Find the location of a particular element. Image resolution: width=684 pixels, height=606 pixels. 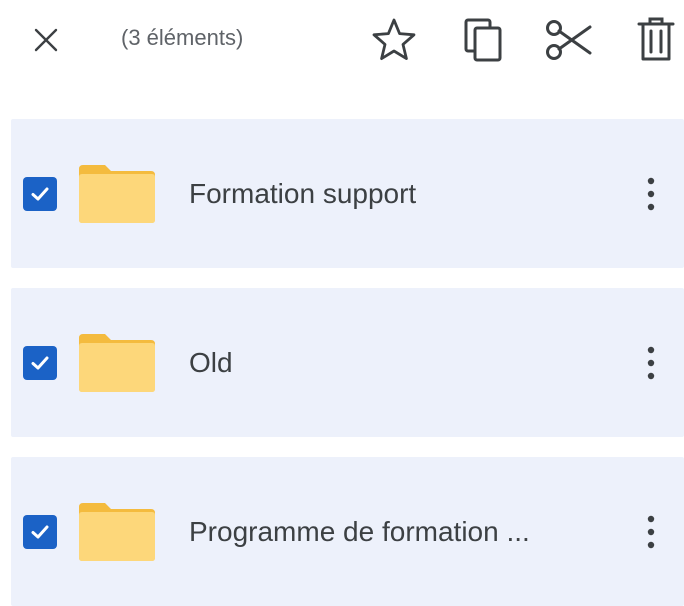

copy-button is located at coordinates (483, 40).